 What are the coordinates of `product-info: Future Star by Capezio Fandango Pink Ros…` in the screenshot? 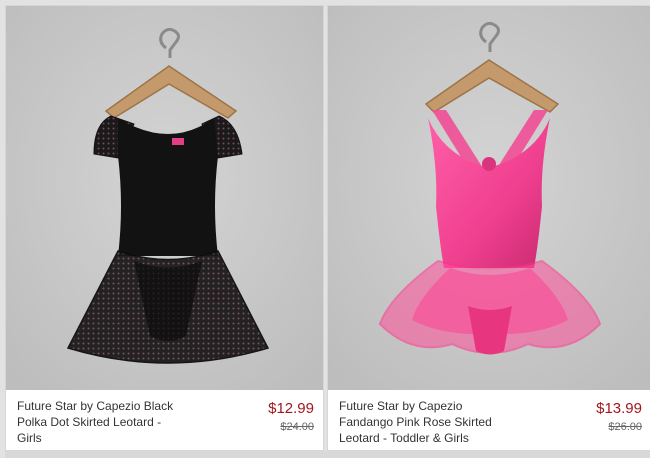 It's located at (489, 420).